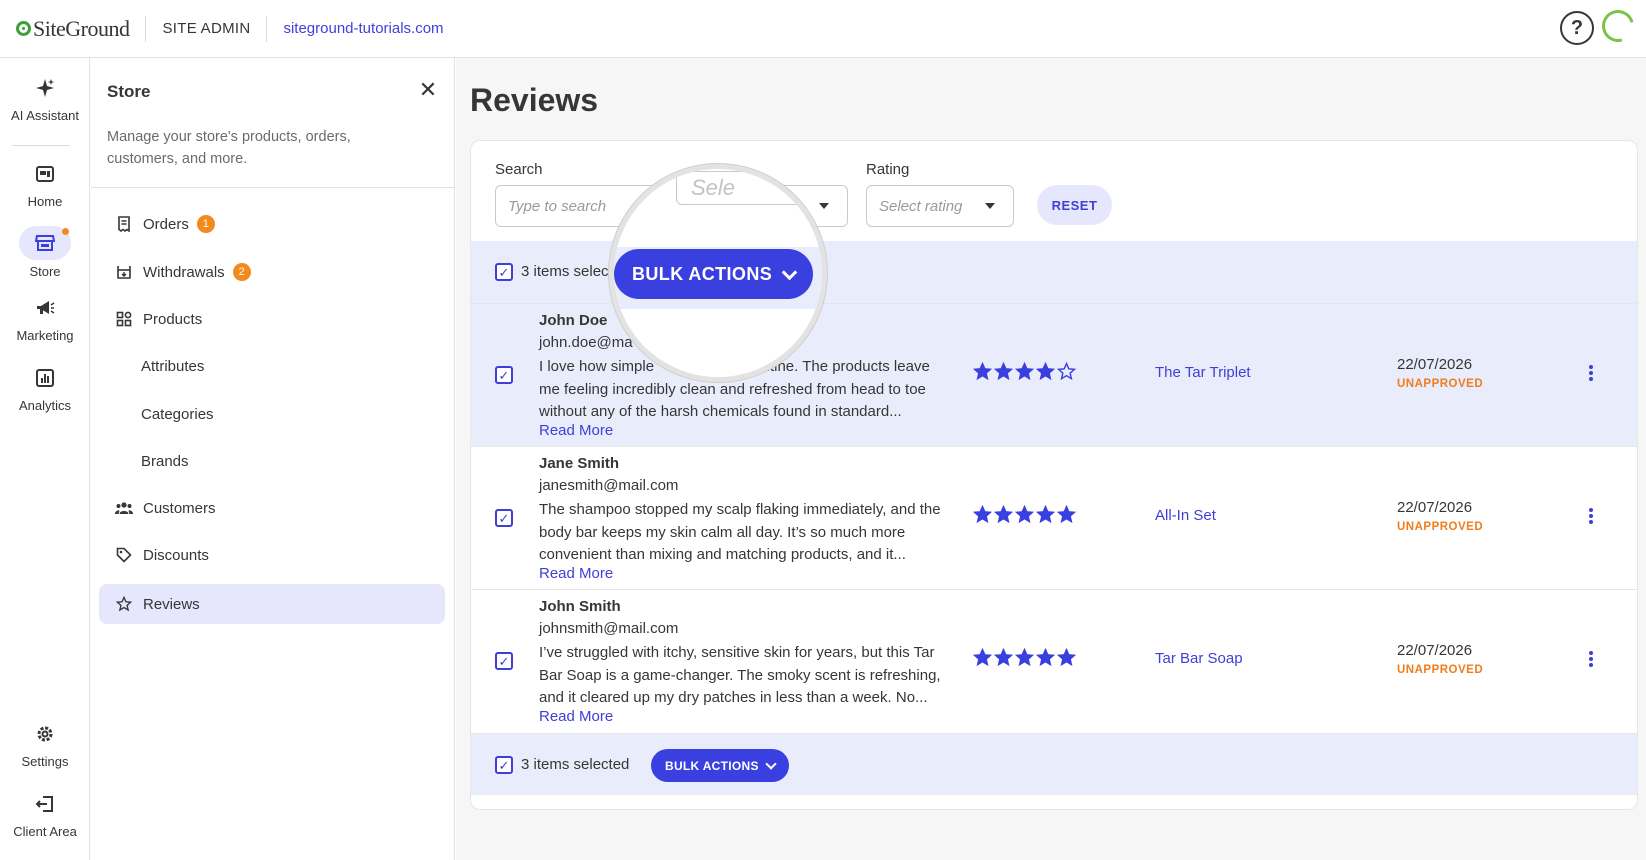  I want to click on domain-link: siteground-tutorials.com, so click(363, 28).